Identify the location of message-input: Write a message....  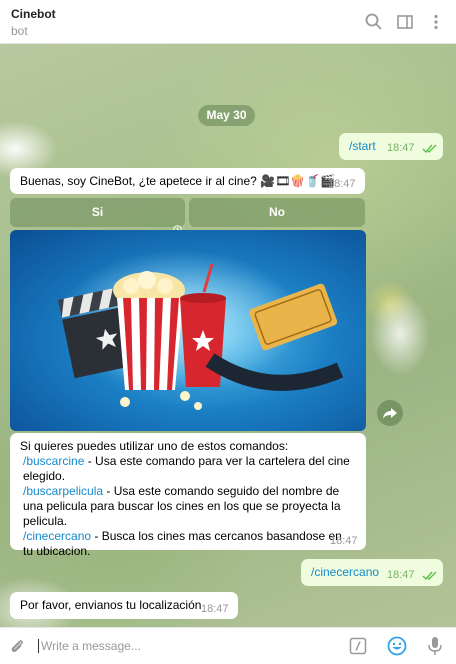
(89, 646).